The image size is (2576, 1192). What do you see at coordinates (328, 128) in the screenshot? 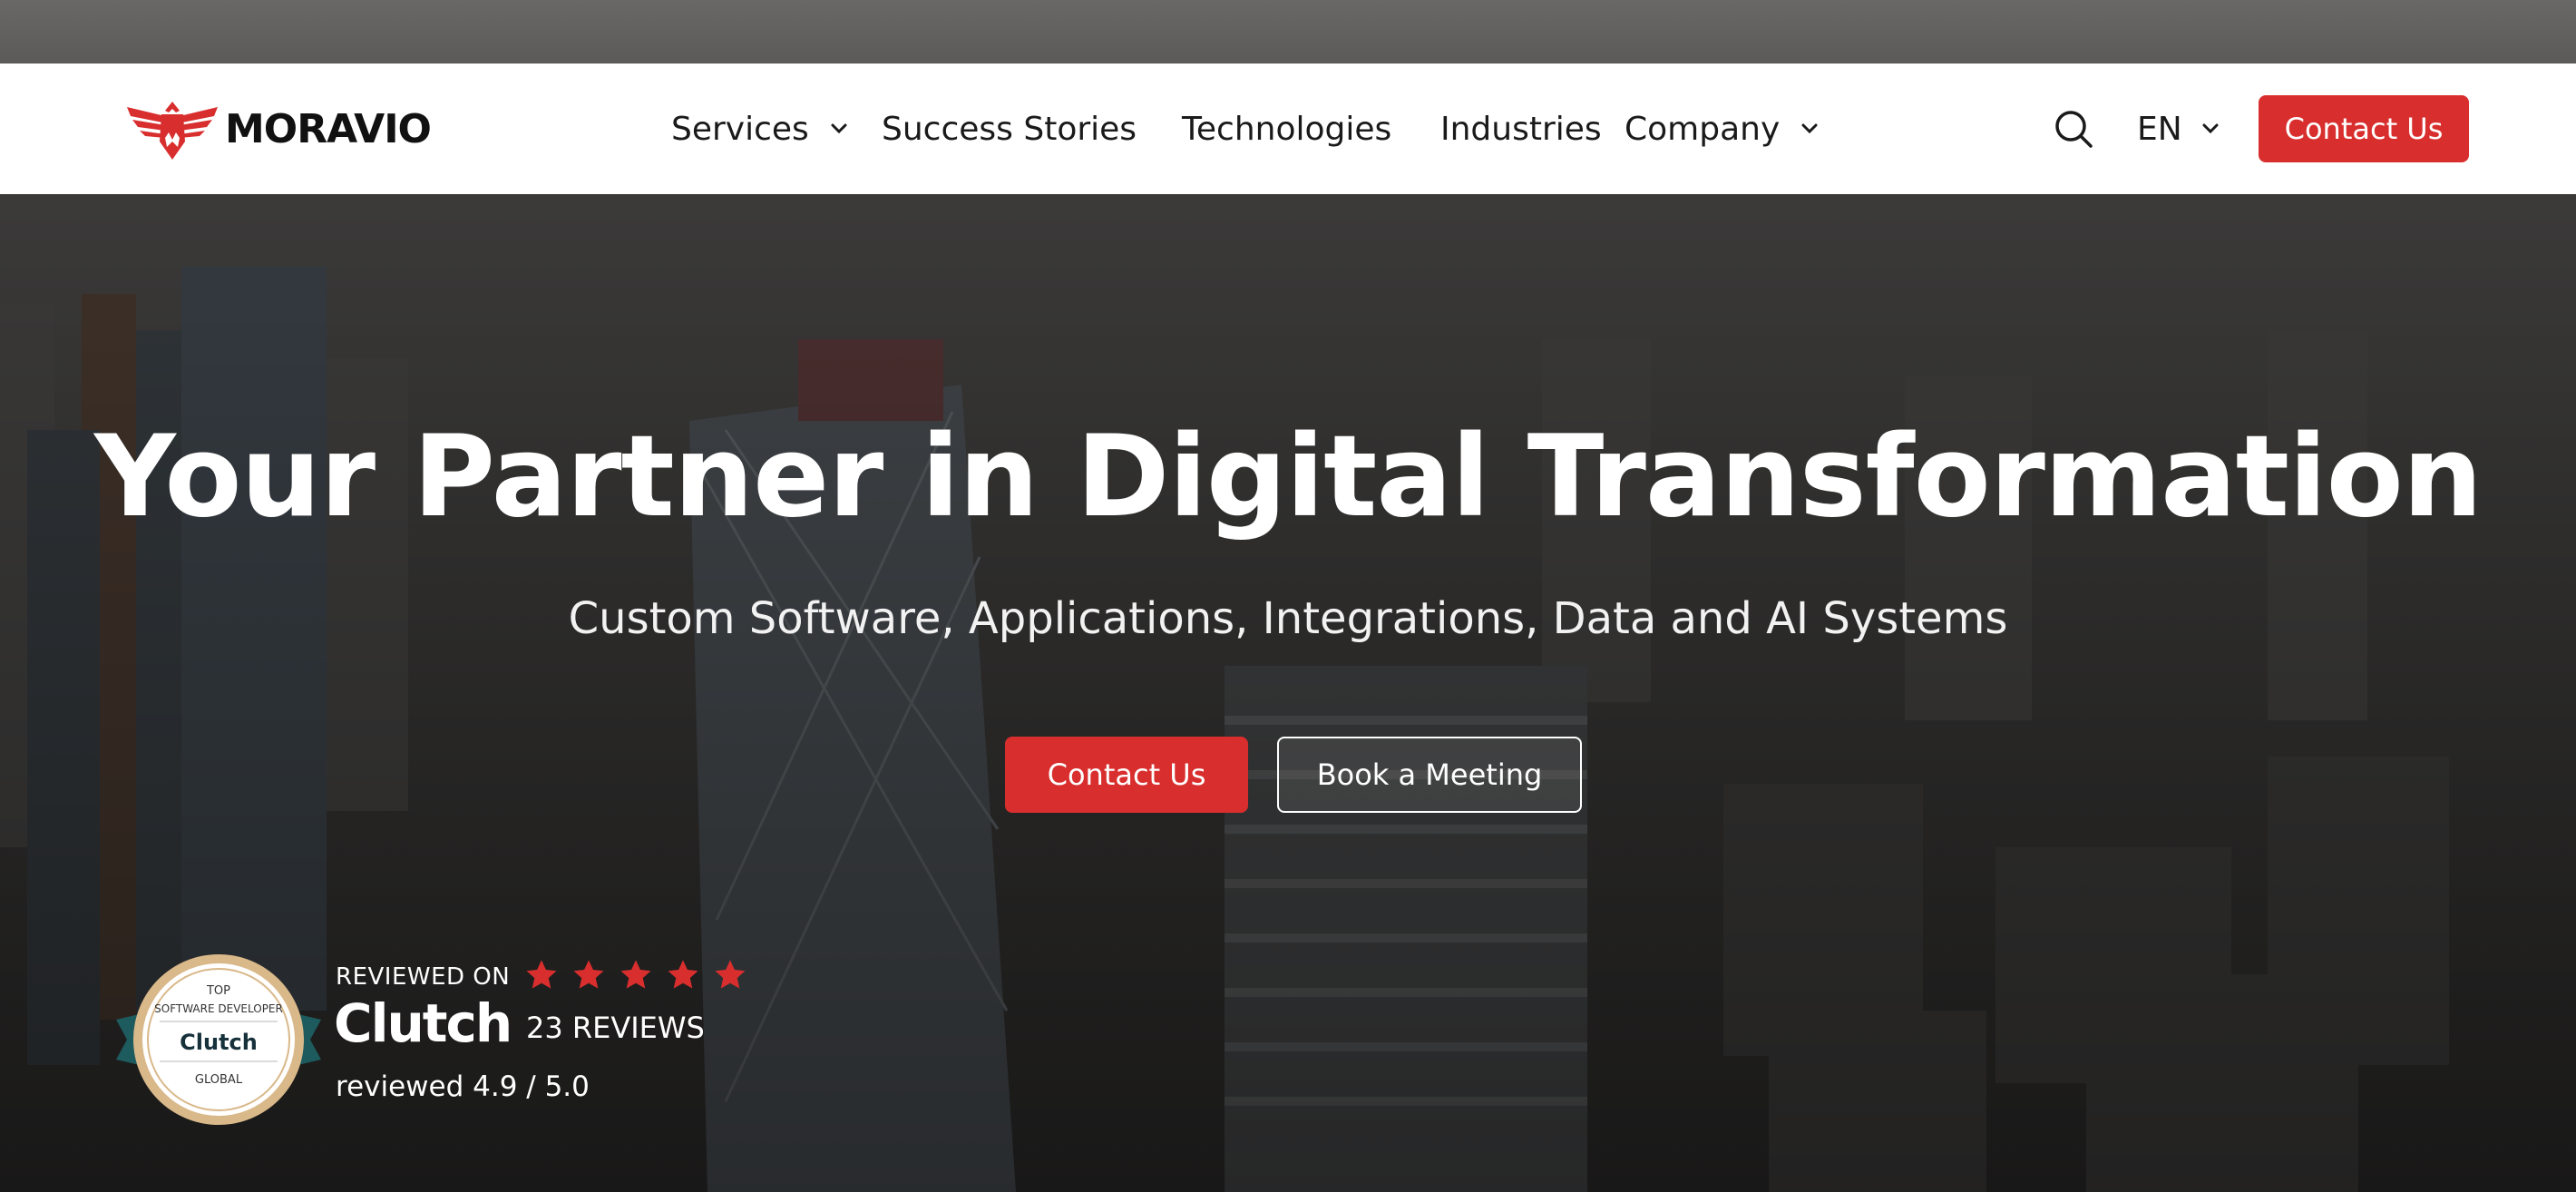
I see `brand-name: MORAVIO` at bounding box center [328, 128].